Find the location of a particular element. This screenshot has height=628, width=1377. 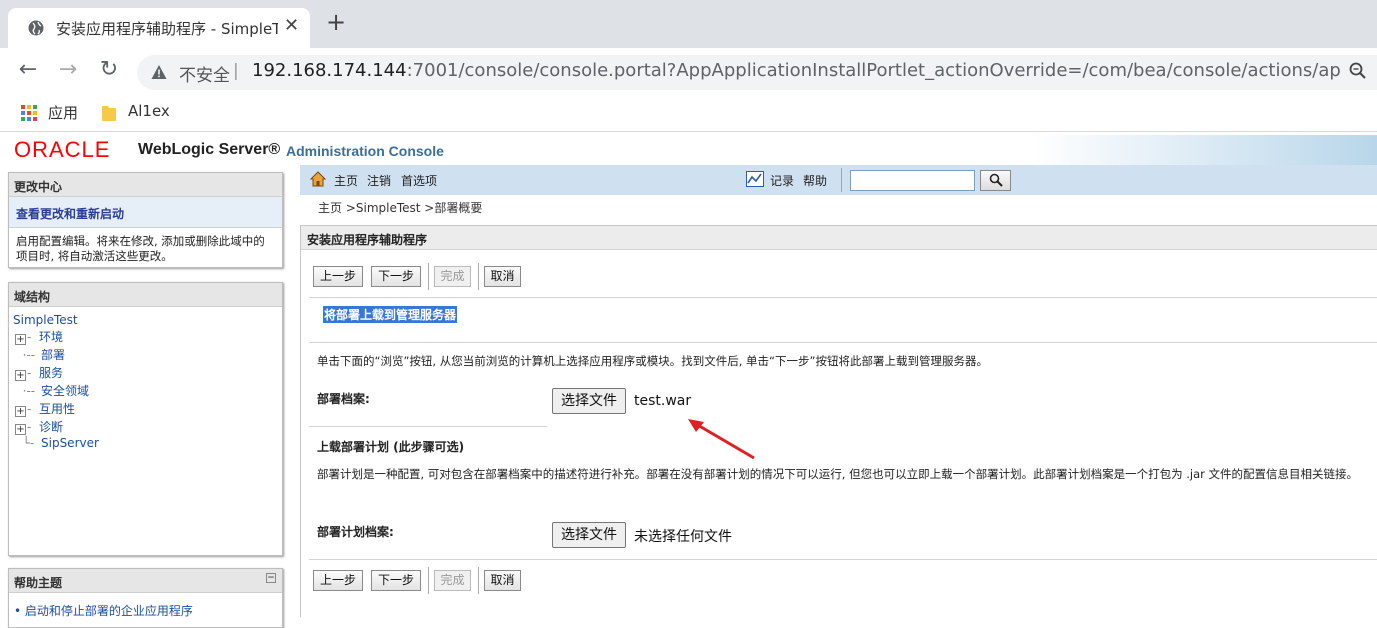

help-topics-panel: 帮助主题 − • 启动和停止部署的企业应用程序 is located at coordinates (145, 598).